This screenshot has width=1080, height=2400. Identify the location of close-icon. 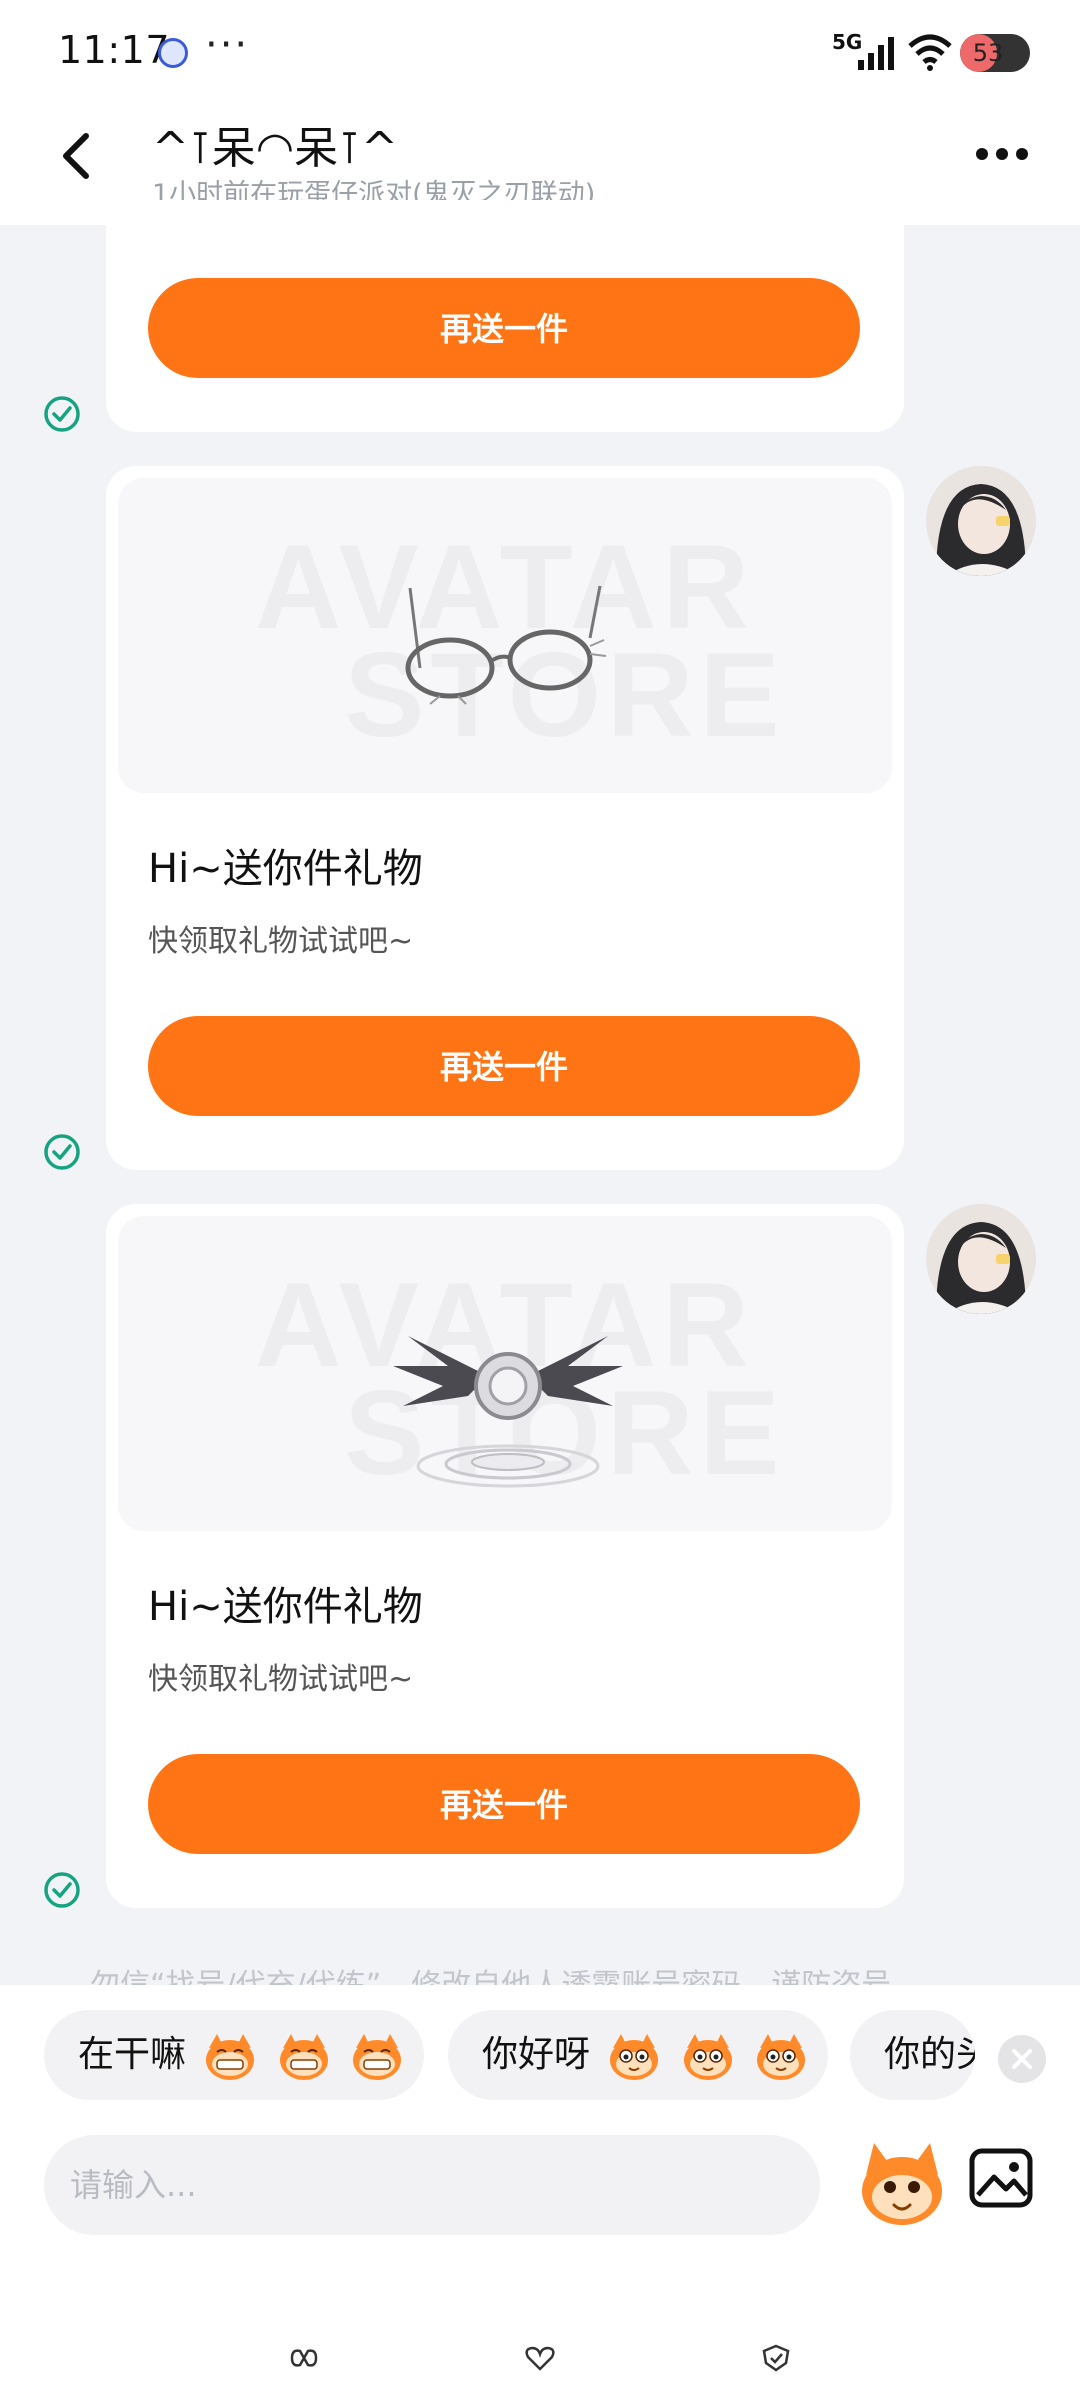
(1022, 2059).